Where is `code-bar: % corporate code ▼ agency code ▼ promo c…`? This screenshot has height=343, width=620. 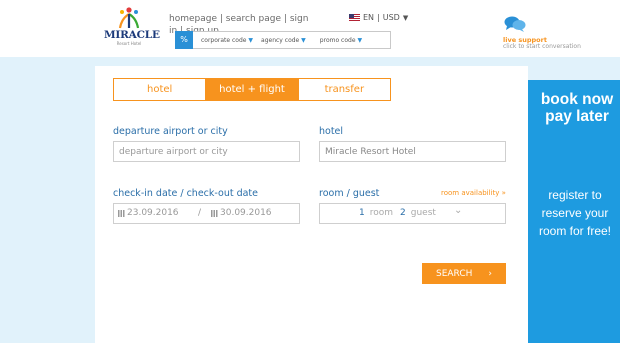 code-bar: % corporate code ▼ agency code ▼ promo c… is located at coordinates (283, 39).